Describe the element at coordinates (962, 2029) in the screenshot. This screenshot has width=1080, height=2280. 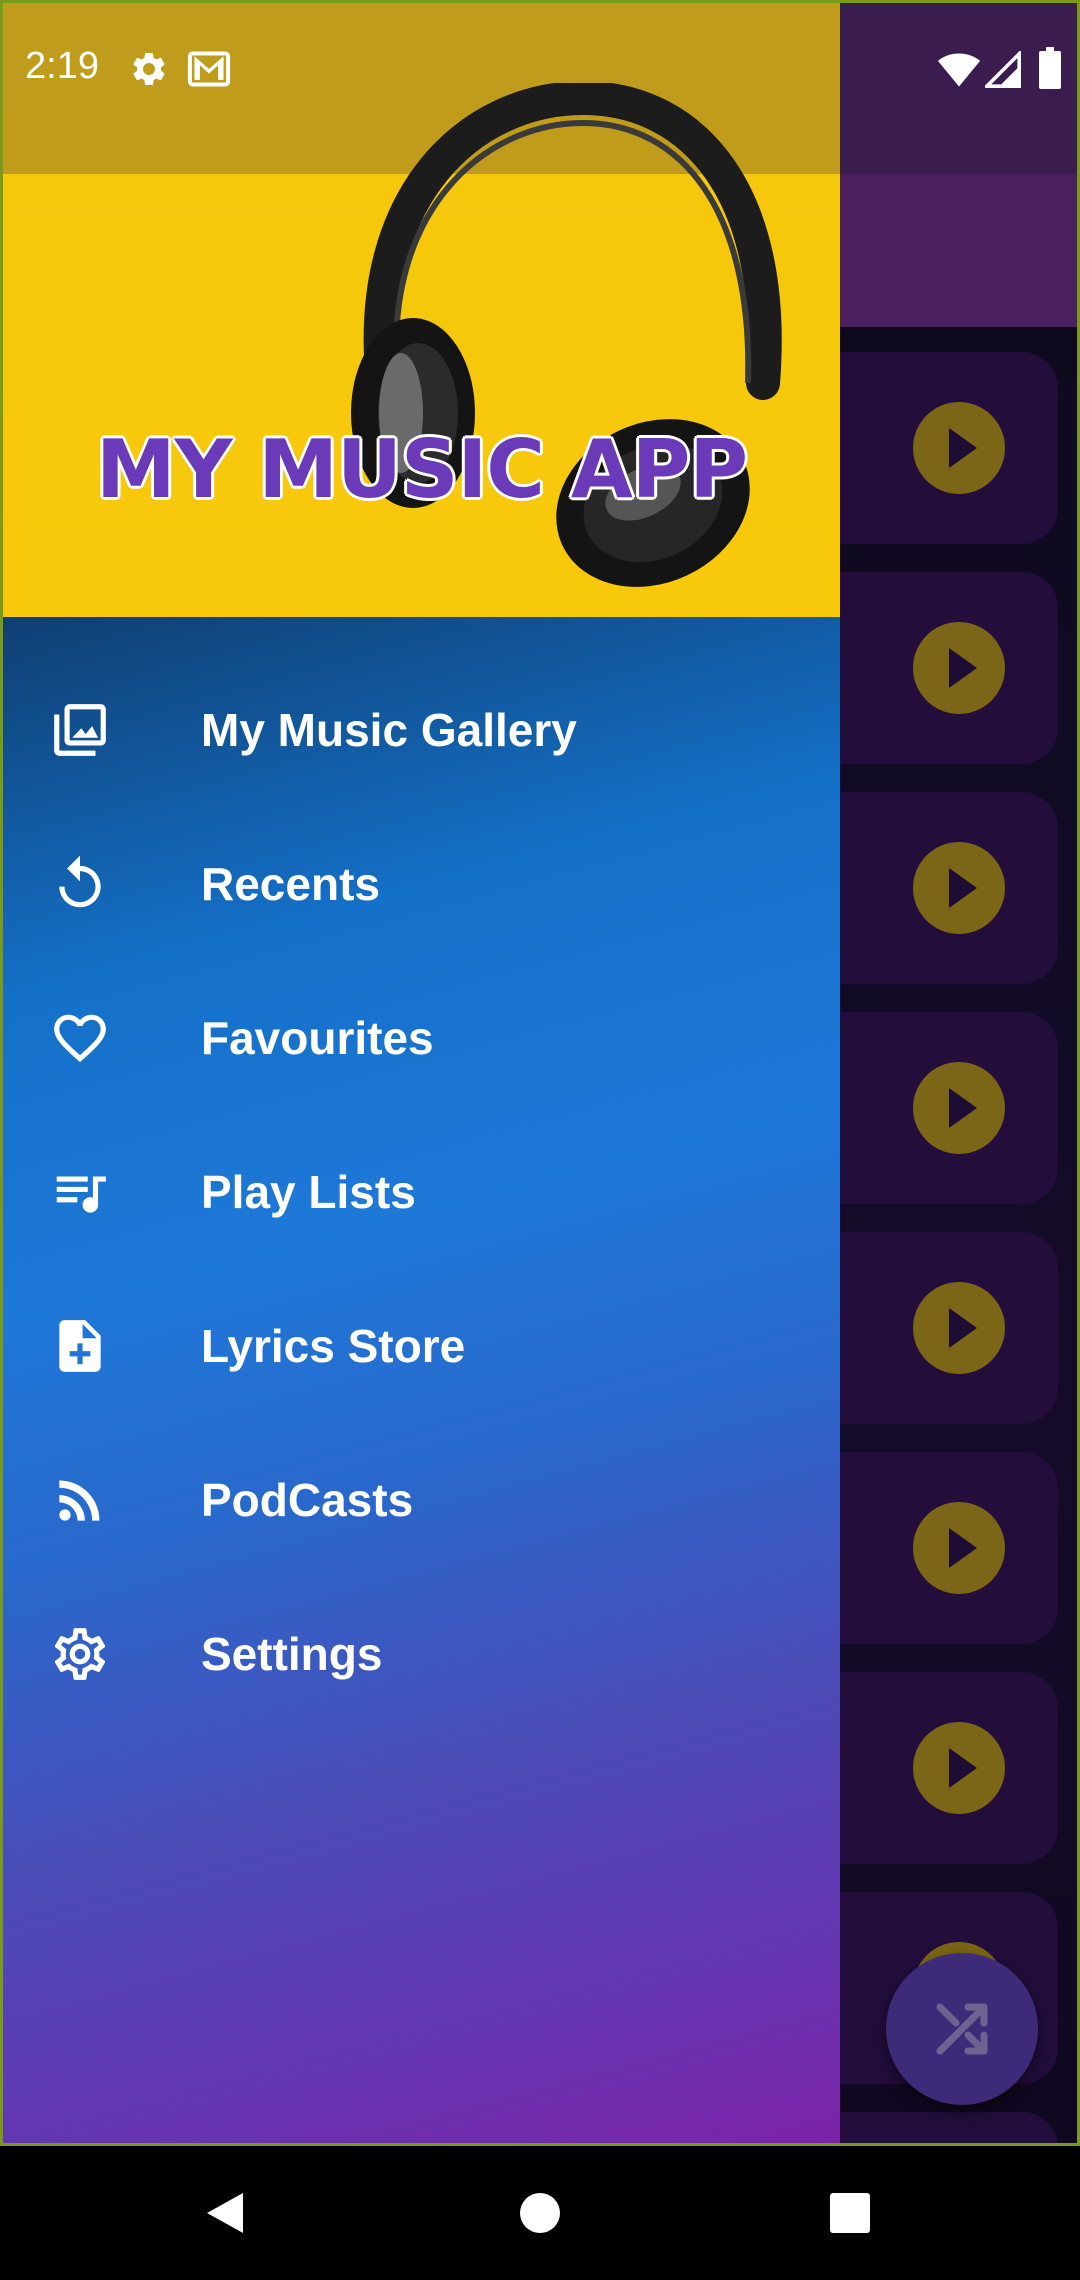
I see `shuffle-icon` at that location.